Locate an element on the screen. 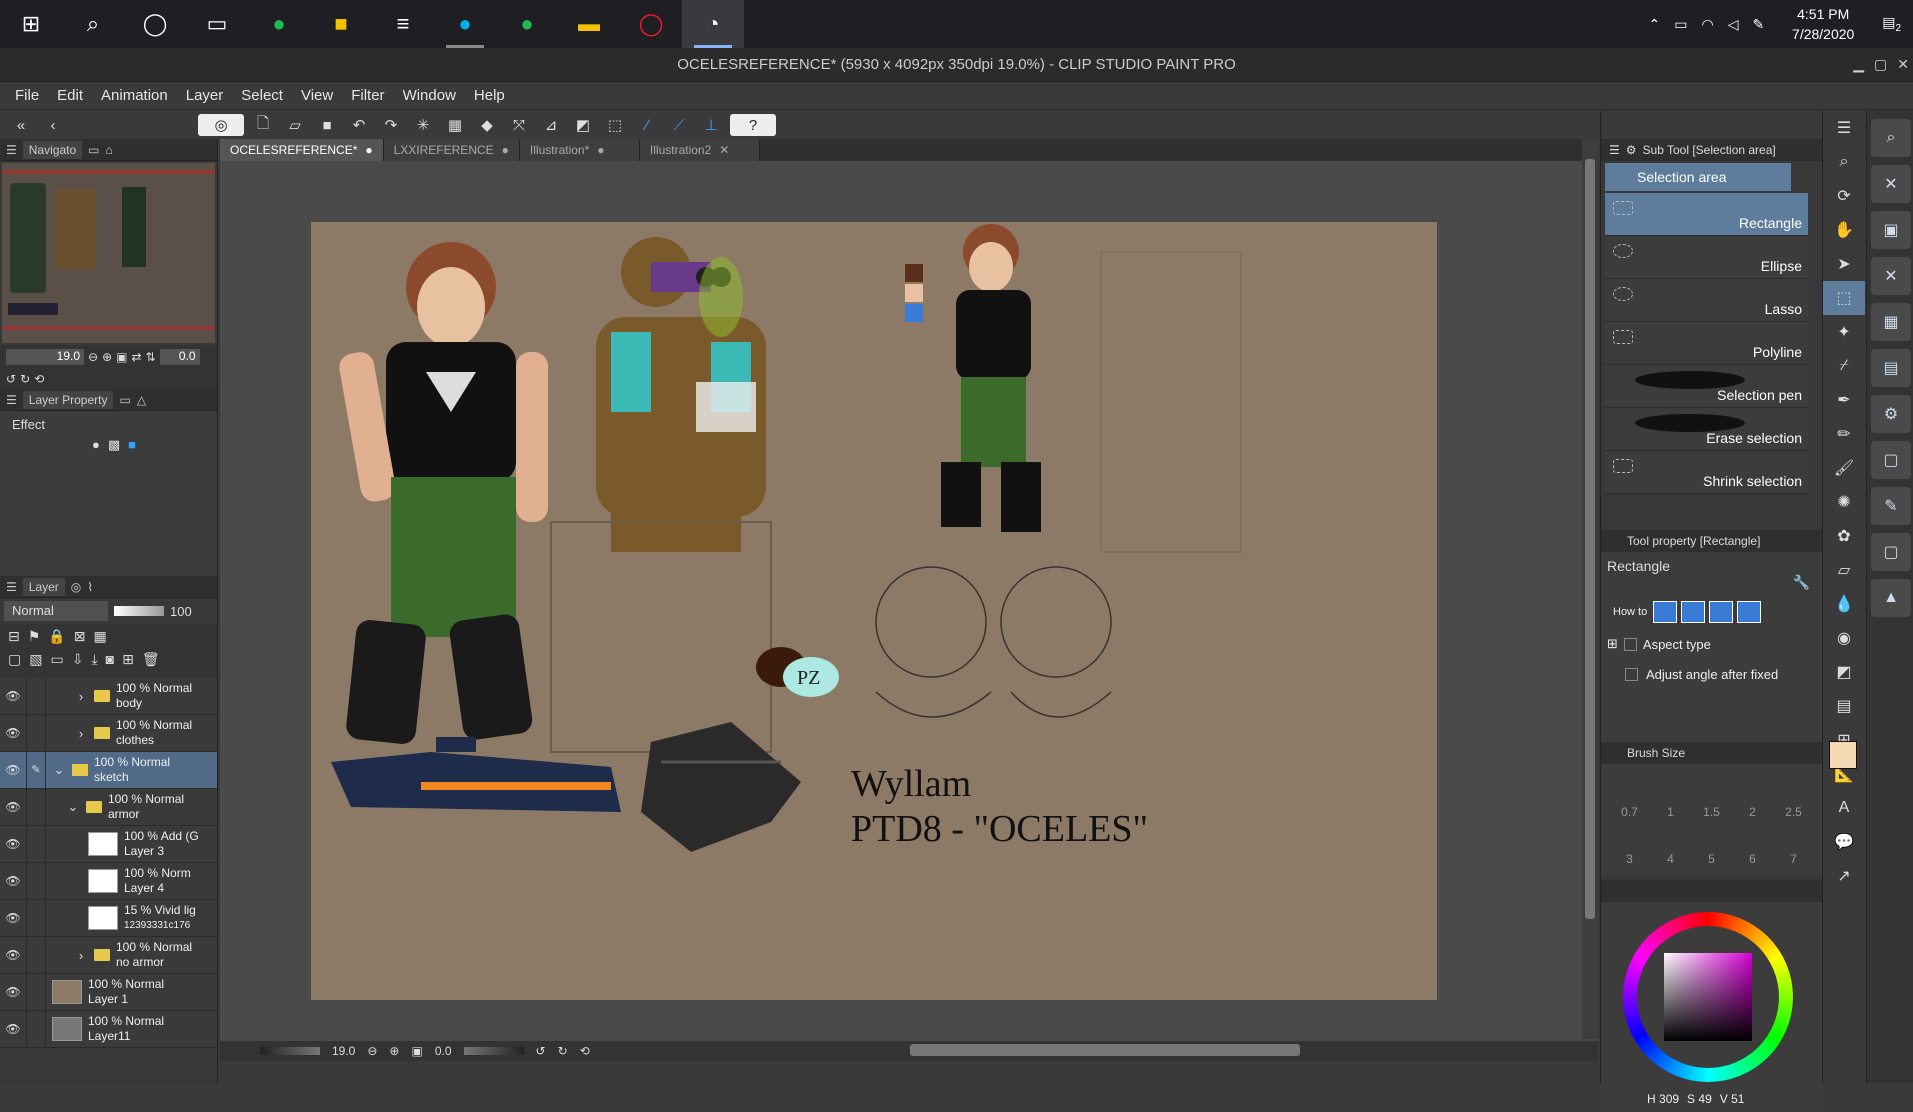 The width and height of the screenshot is (1913, 1112). auto-select-icon: ✦ is located at coordinates (1844, 332).